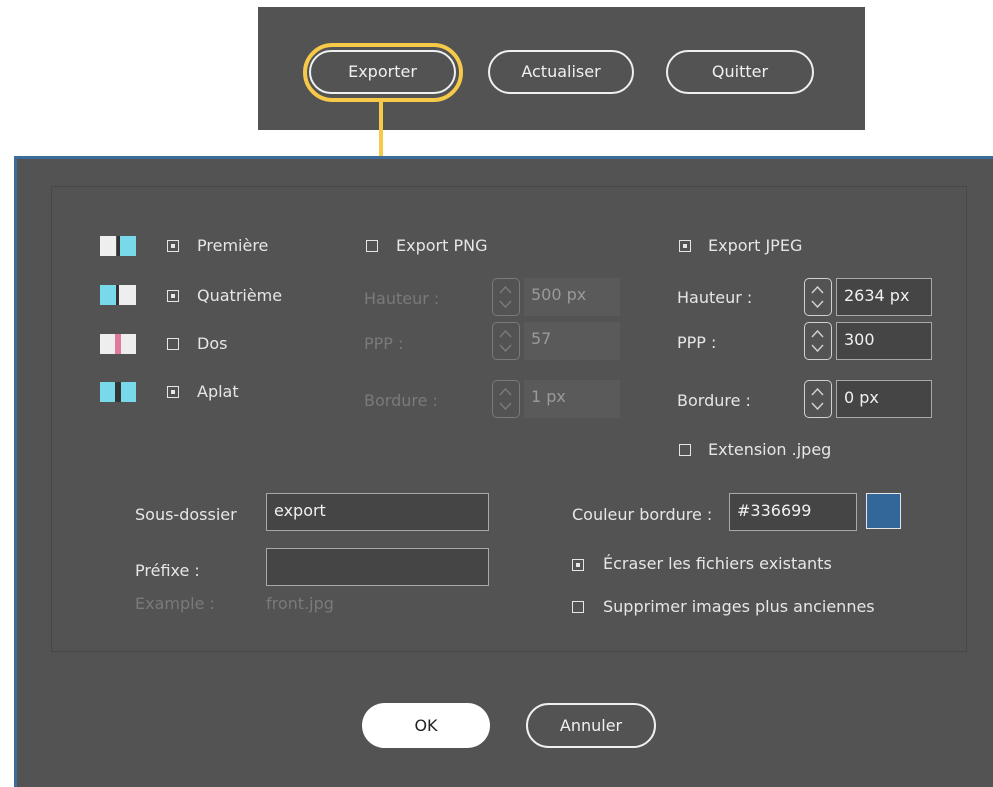  What do you see at coordinates (384, 343) in the screenshot?
I see `png-ppp-label: PPP :` at bounding box center [384, 343].